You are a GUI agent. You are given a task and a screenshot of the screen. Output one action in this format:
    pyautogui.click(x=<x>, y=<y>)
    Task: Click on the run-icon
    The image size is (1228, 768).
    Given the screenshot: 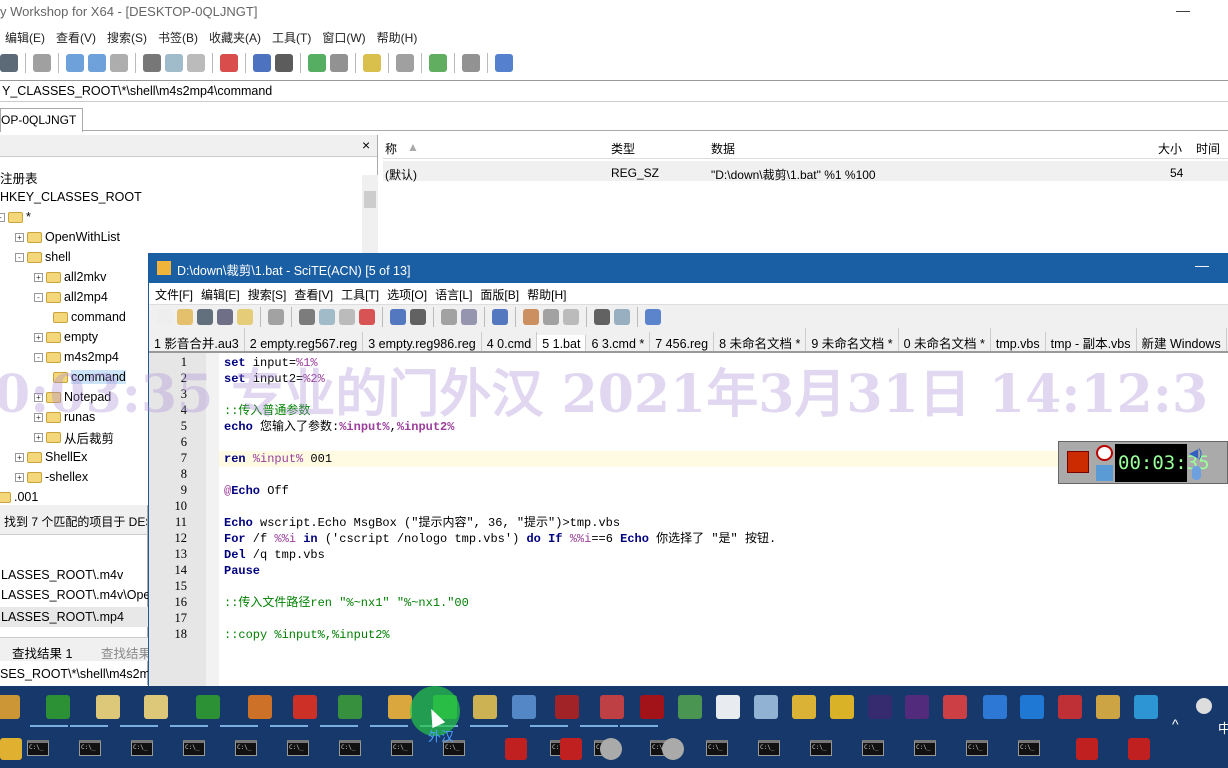 What is the action you would take?
    pyautogui.click(x=500, y=316)
    